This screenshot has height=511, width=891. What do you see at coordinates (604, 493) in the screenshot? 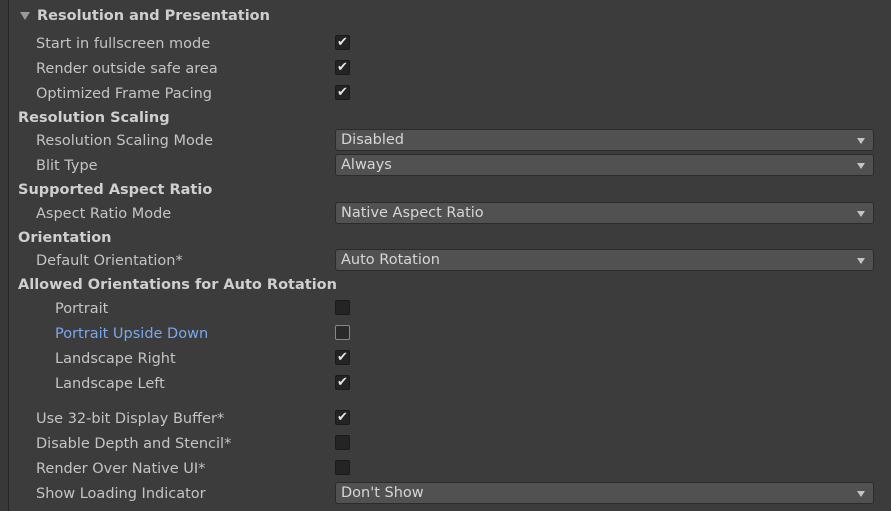
I see `show-loading-indicator-dropdown: Don't Show` at bounding box center [604, 493].